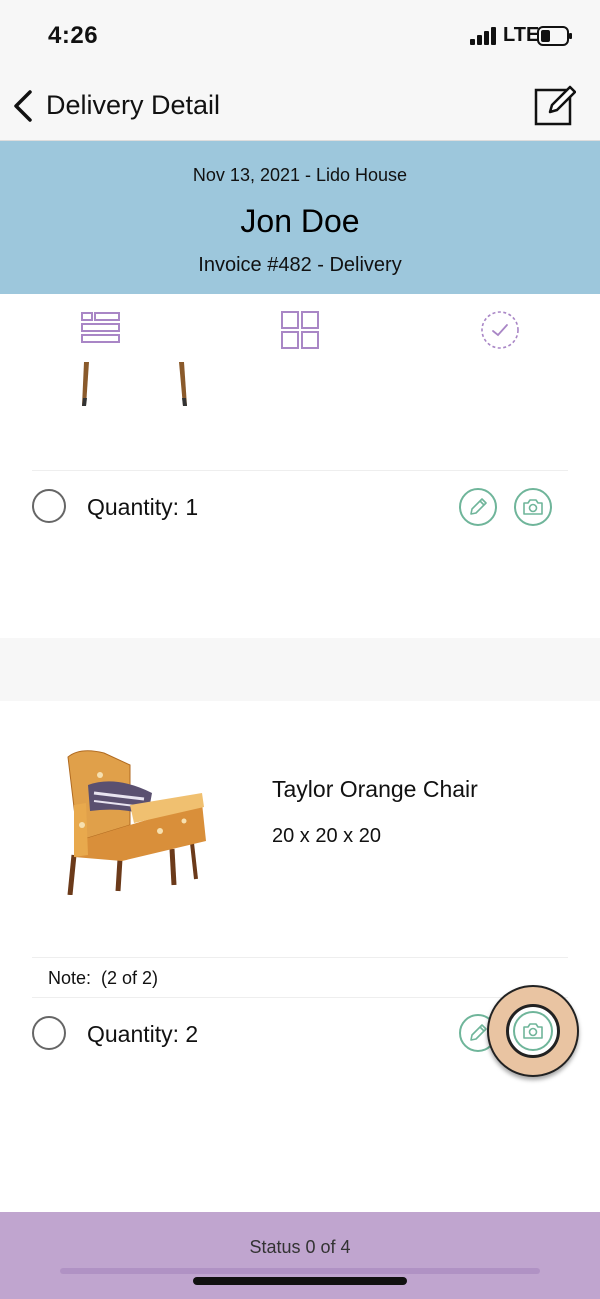 This screenshot has height=1299, width=600. Describe the element at coordinates (375, 789) in the screenshot. I see `item-2-name: Taylor Orange Chair` at that location.